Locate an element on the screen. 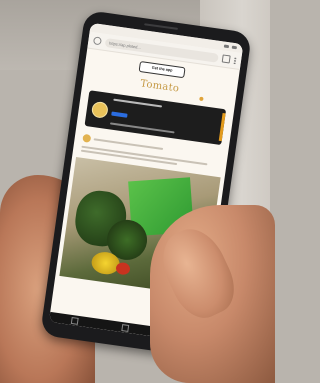 Image resolution: width=320 pixels, height=383 pixels. info-icon is located at coordinates (97, 41).